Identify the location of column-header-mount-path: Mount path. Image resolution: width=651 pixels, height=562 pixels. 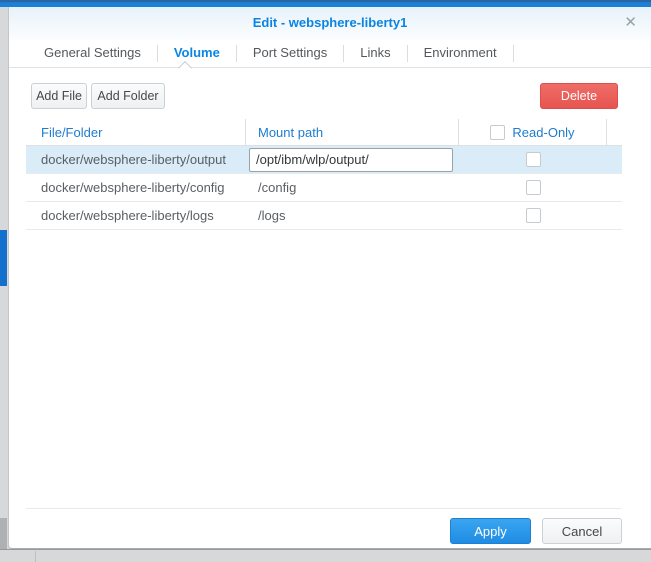
(352, 132).